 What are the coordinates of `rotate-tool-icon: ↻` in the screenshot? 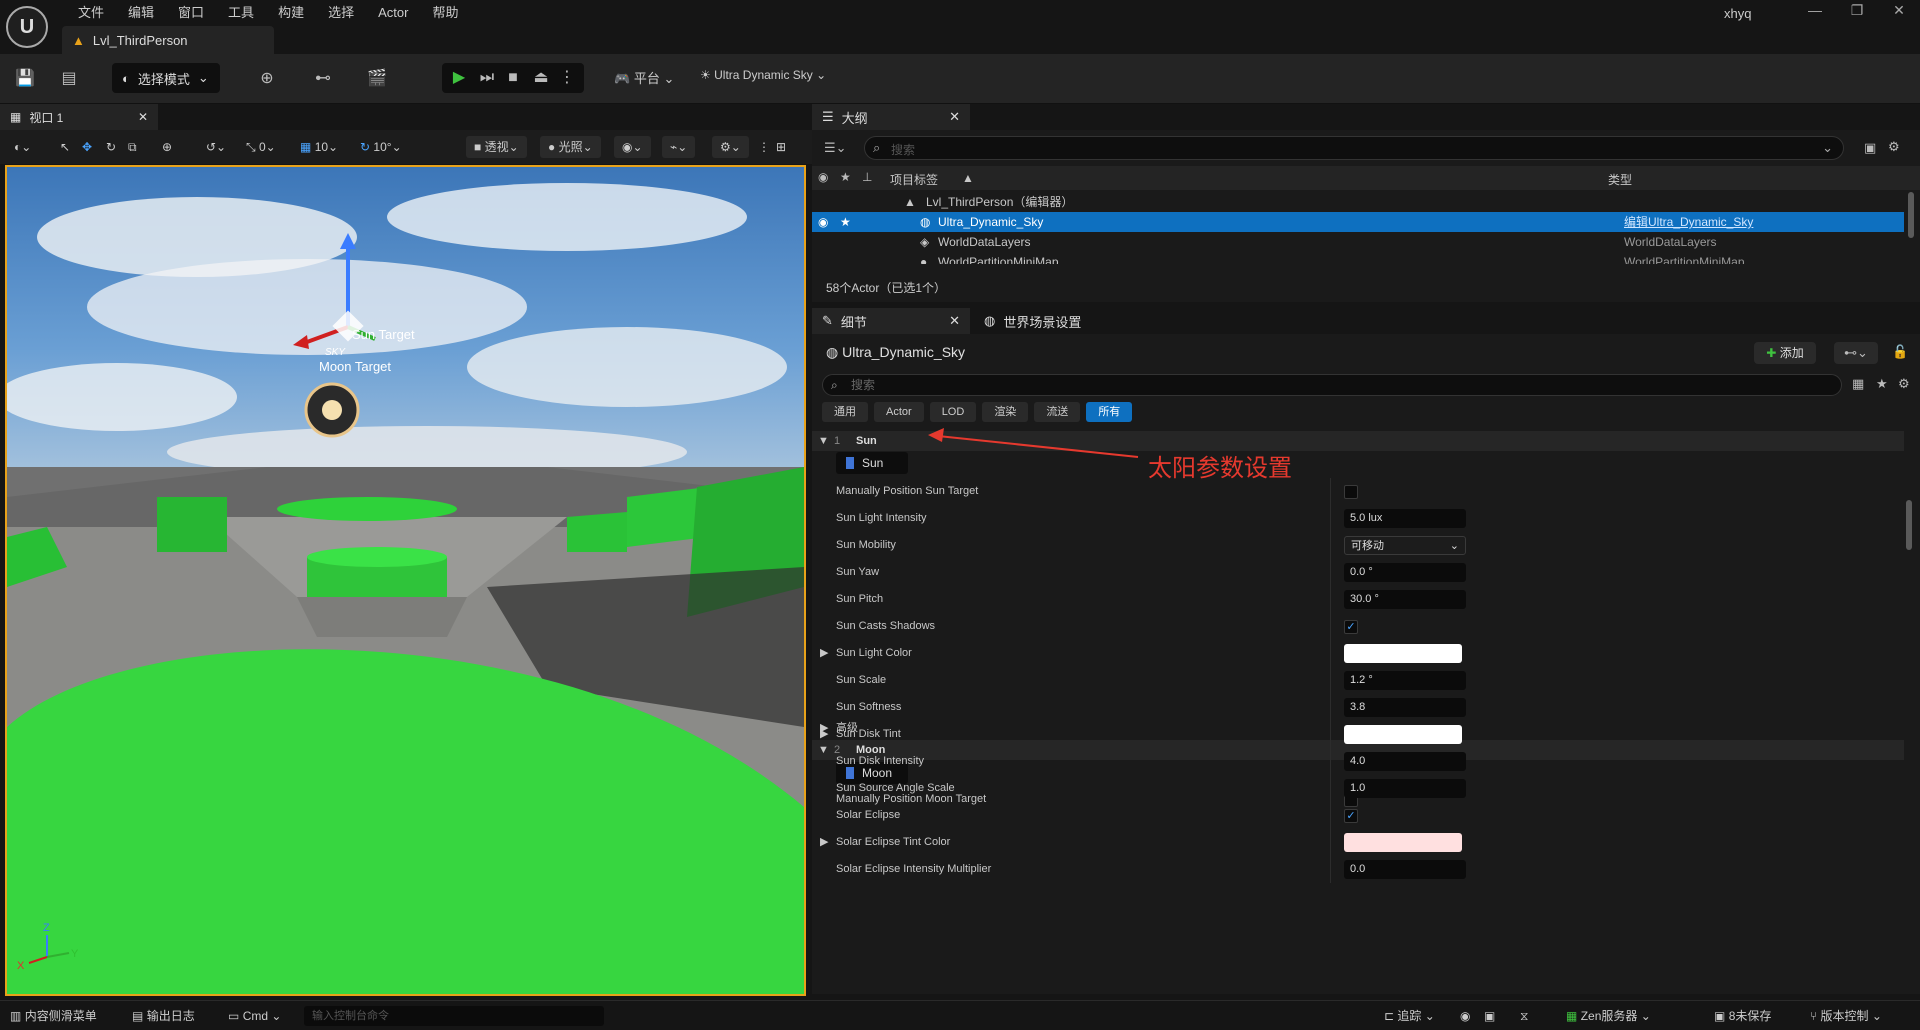 It's located at (111, 147).